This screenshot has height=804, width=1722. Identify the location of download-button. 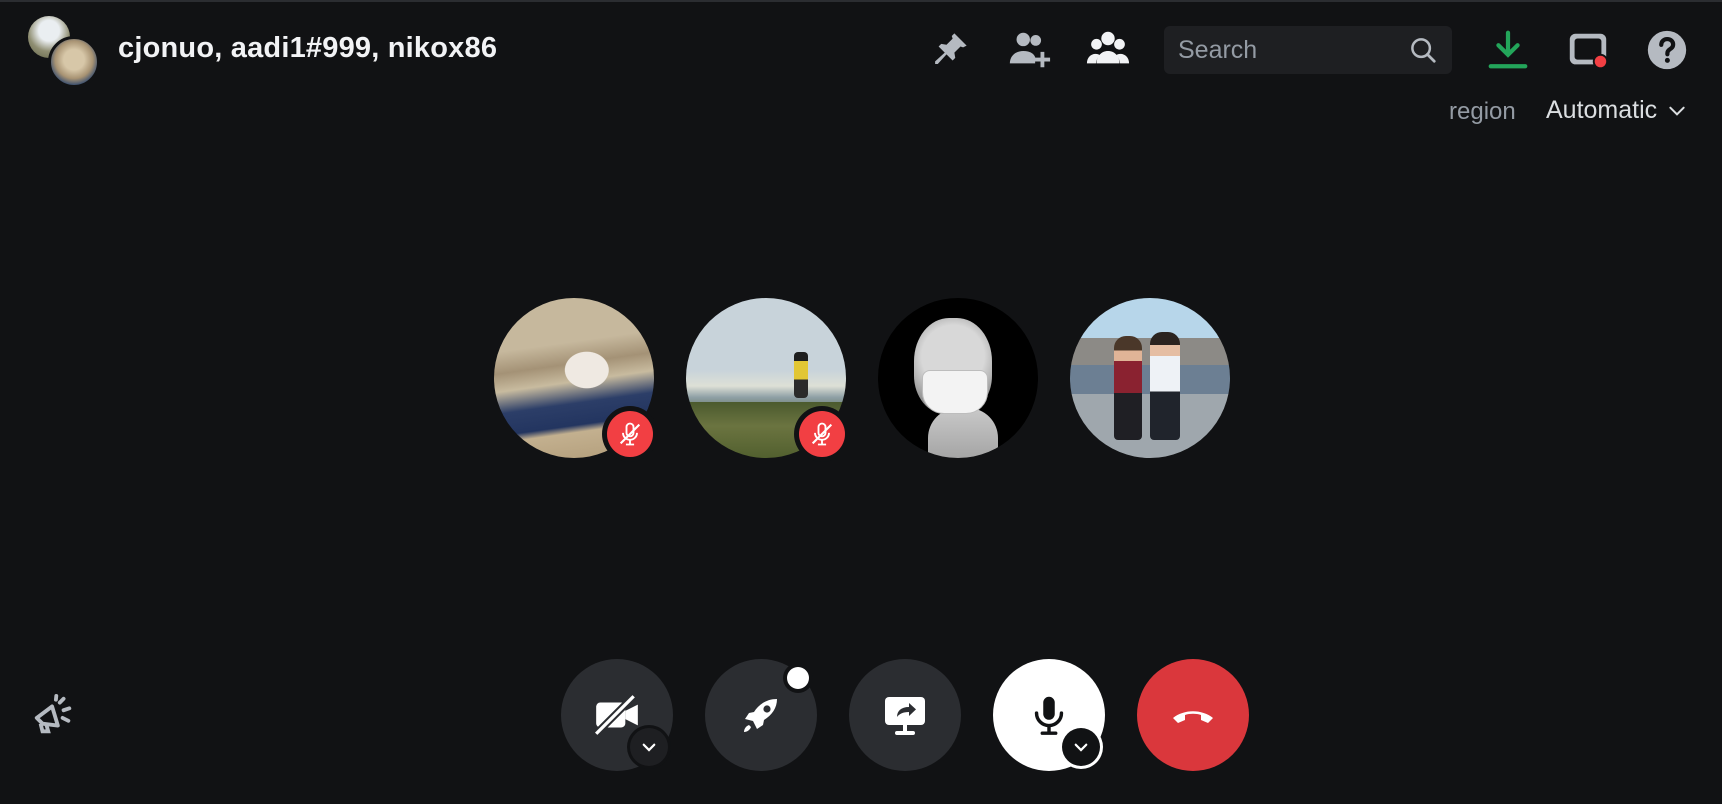
(1508, 50).